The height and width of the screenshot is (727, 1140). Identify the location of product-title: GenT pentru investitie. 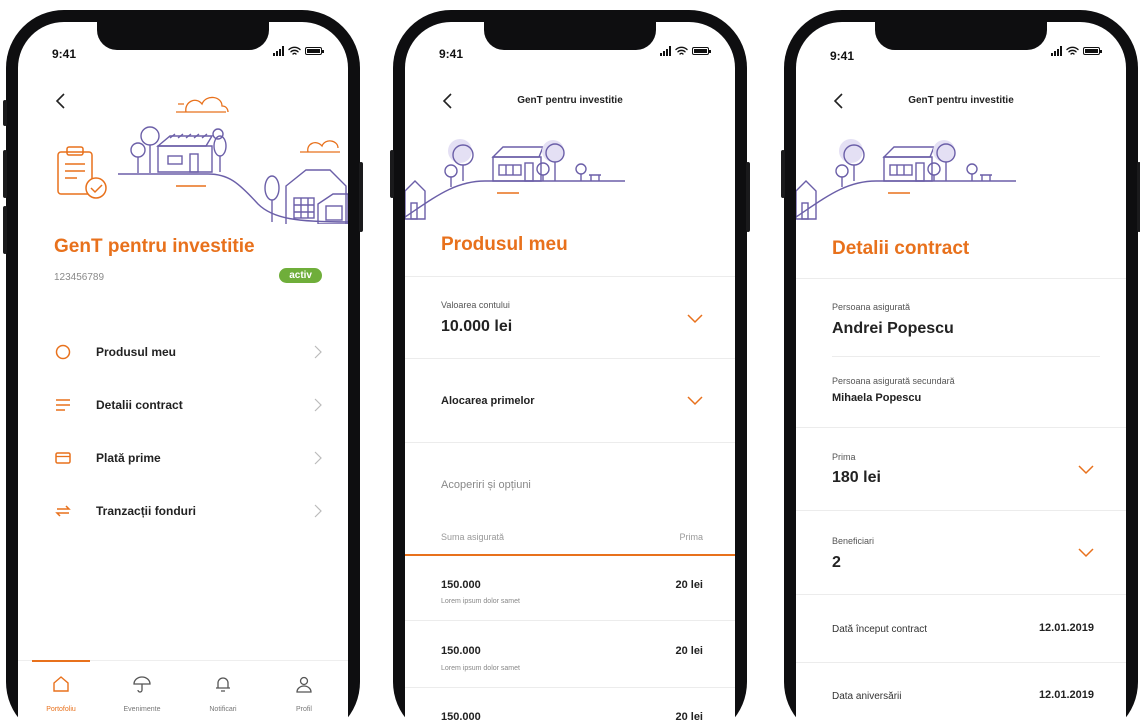
(154, 246).